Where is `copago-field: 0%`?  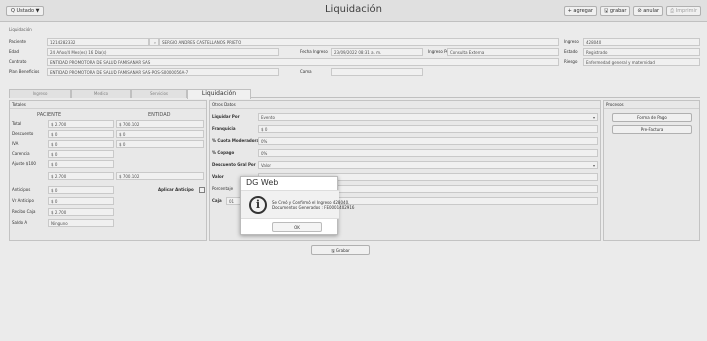
copago-field: 0% is located at coordinates (428, 153).